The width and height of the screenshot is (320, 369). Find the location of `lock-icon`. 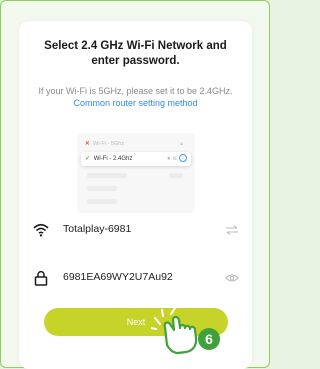

lock-icon is located at coordinates (41, 278).